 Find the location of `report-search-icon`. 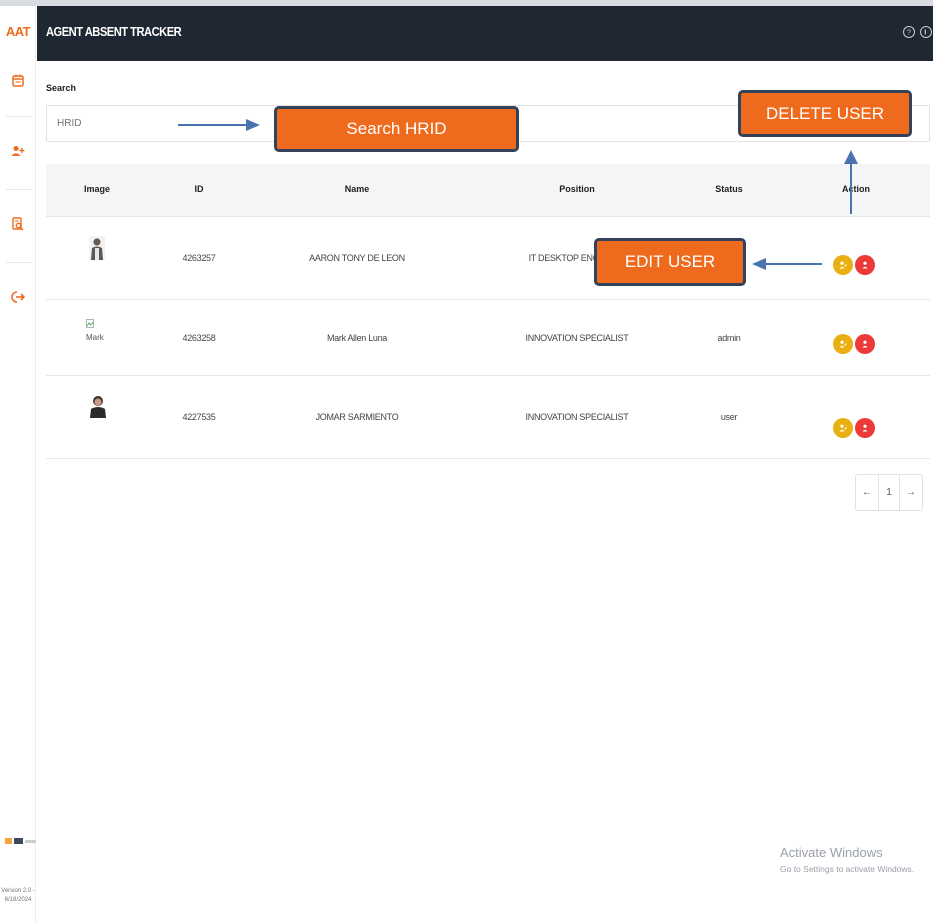

report-search-icon is located at coordinates (18, 224).